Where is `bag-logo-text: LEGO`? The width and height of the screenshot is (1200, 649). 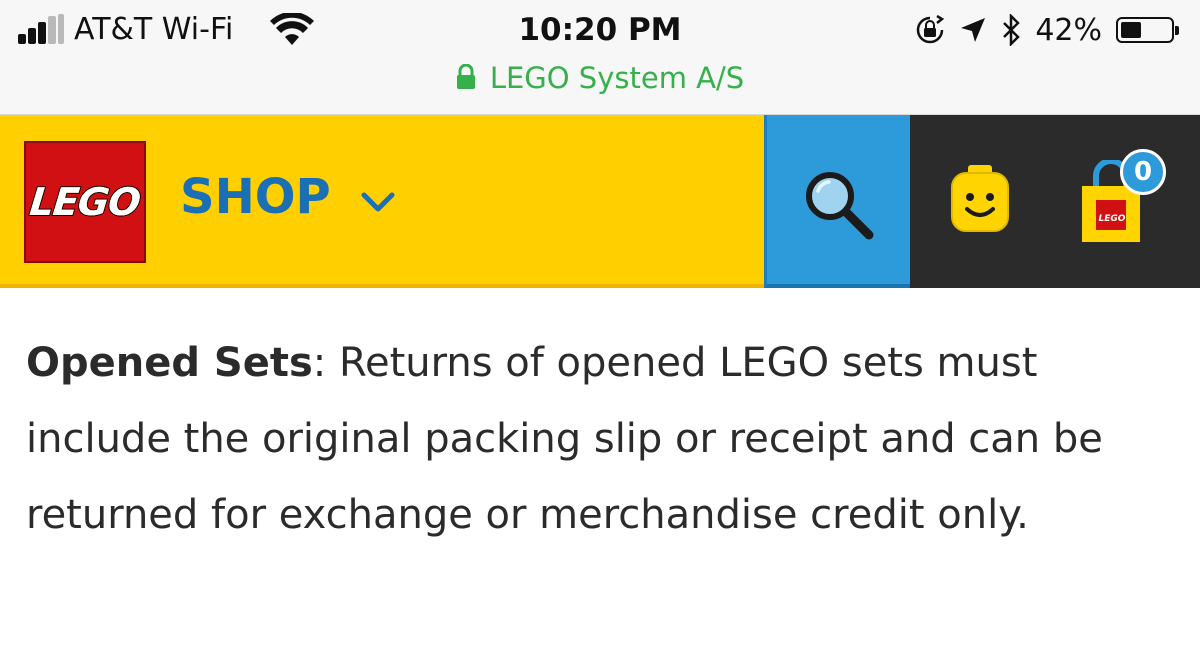 bag-logo-text: LEGO is located at coordinates (1112, 219).